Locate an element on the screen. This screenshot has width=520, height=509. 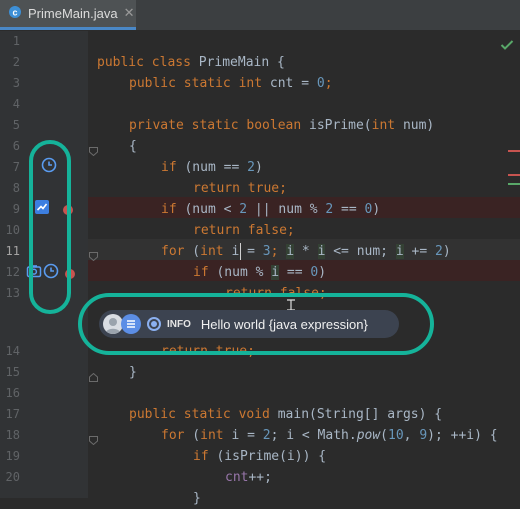
code-line-12: if (num % i == 0) is located at coordinates (259, 272).